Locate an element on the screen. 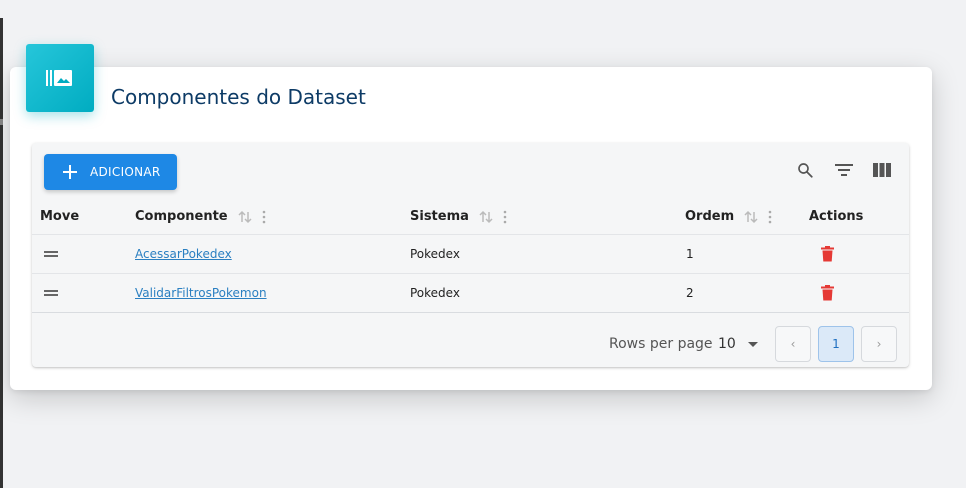 The image size is (966, 488). columns-icon is located at coordinates (882, 170).